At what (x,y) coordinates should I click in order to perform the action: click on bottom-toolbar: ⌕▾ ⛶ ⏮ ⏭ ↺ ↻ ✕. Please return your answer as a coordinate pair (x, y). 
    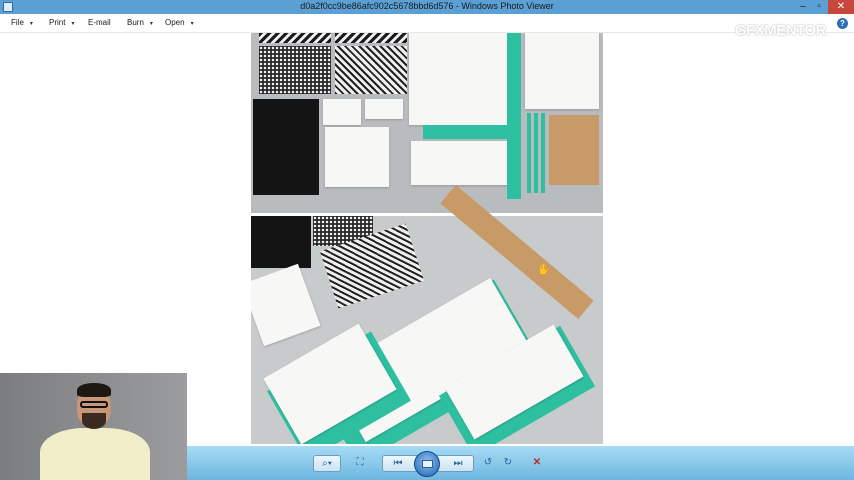
    Looking at the image, I should click on (520, 463).